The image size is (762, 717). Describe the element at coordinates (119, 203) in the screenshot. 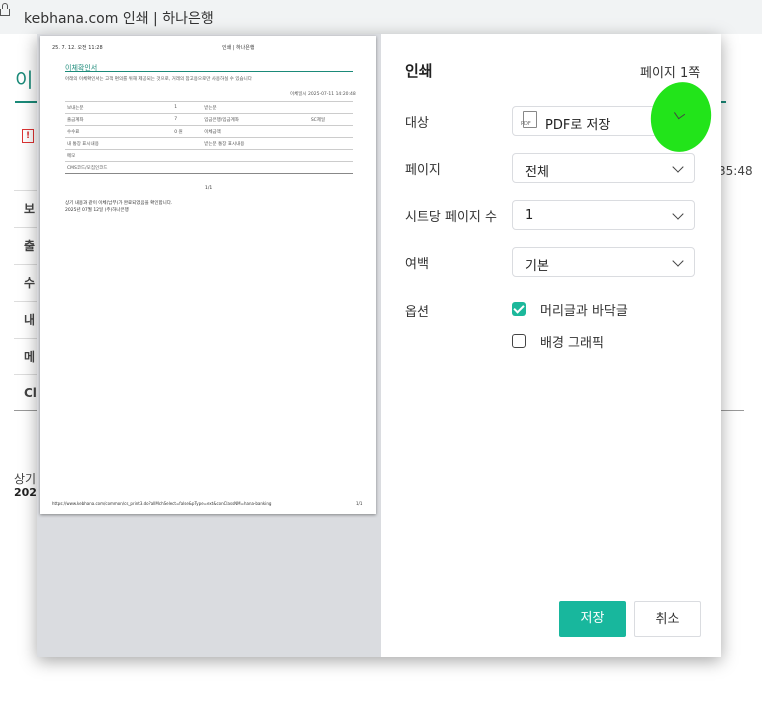

I see `preview-note: 상기 내용과 같이 이체(납부)가 완료되었음을 확인합니다.` at that location.